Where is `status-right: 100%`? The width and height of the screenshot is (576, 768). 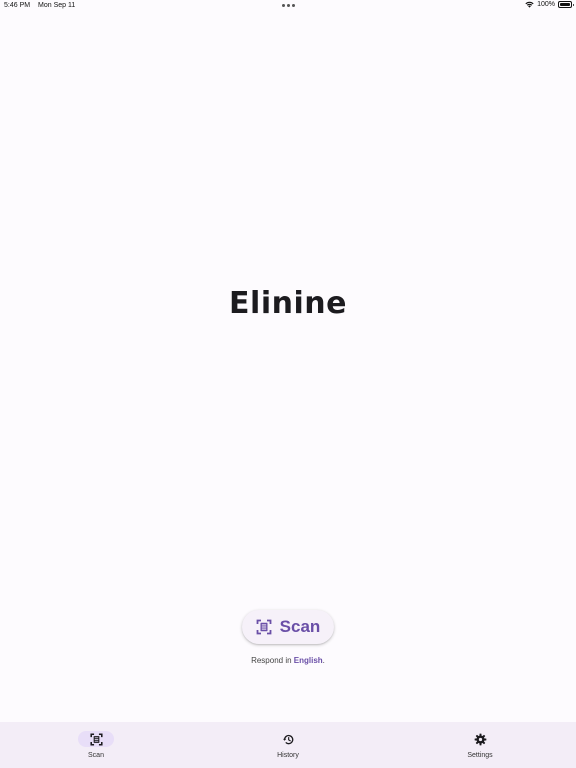
status-right: 100% is located at coordinates (549, 4).